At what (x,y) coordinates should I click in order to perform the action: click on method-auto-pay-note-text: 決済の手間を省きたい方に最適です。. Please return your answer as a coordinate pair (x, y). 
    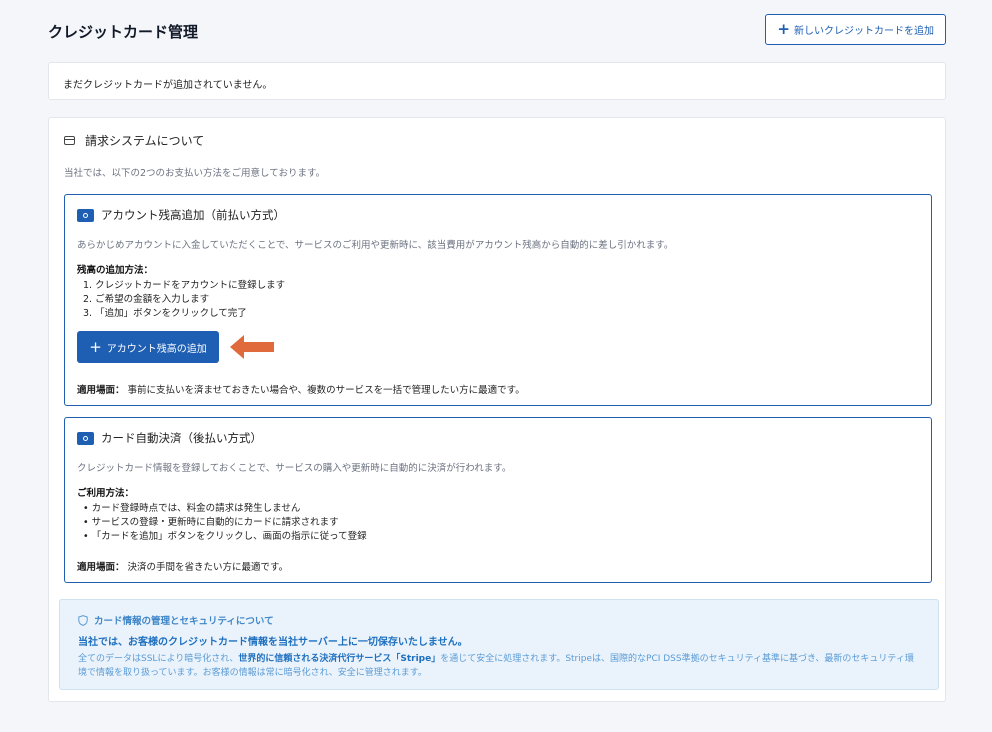
    Looking at the image, I should click on (206, 567).